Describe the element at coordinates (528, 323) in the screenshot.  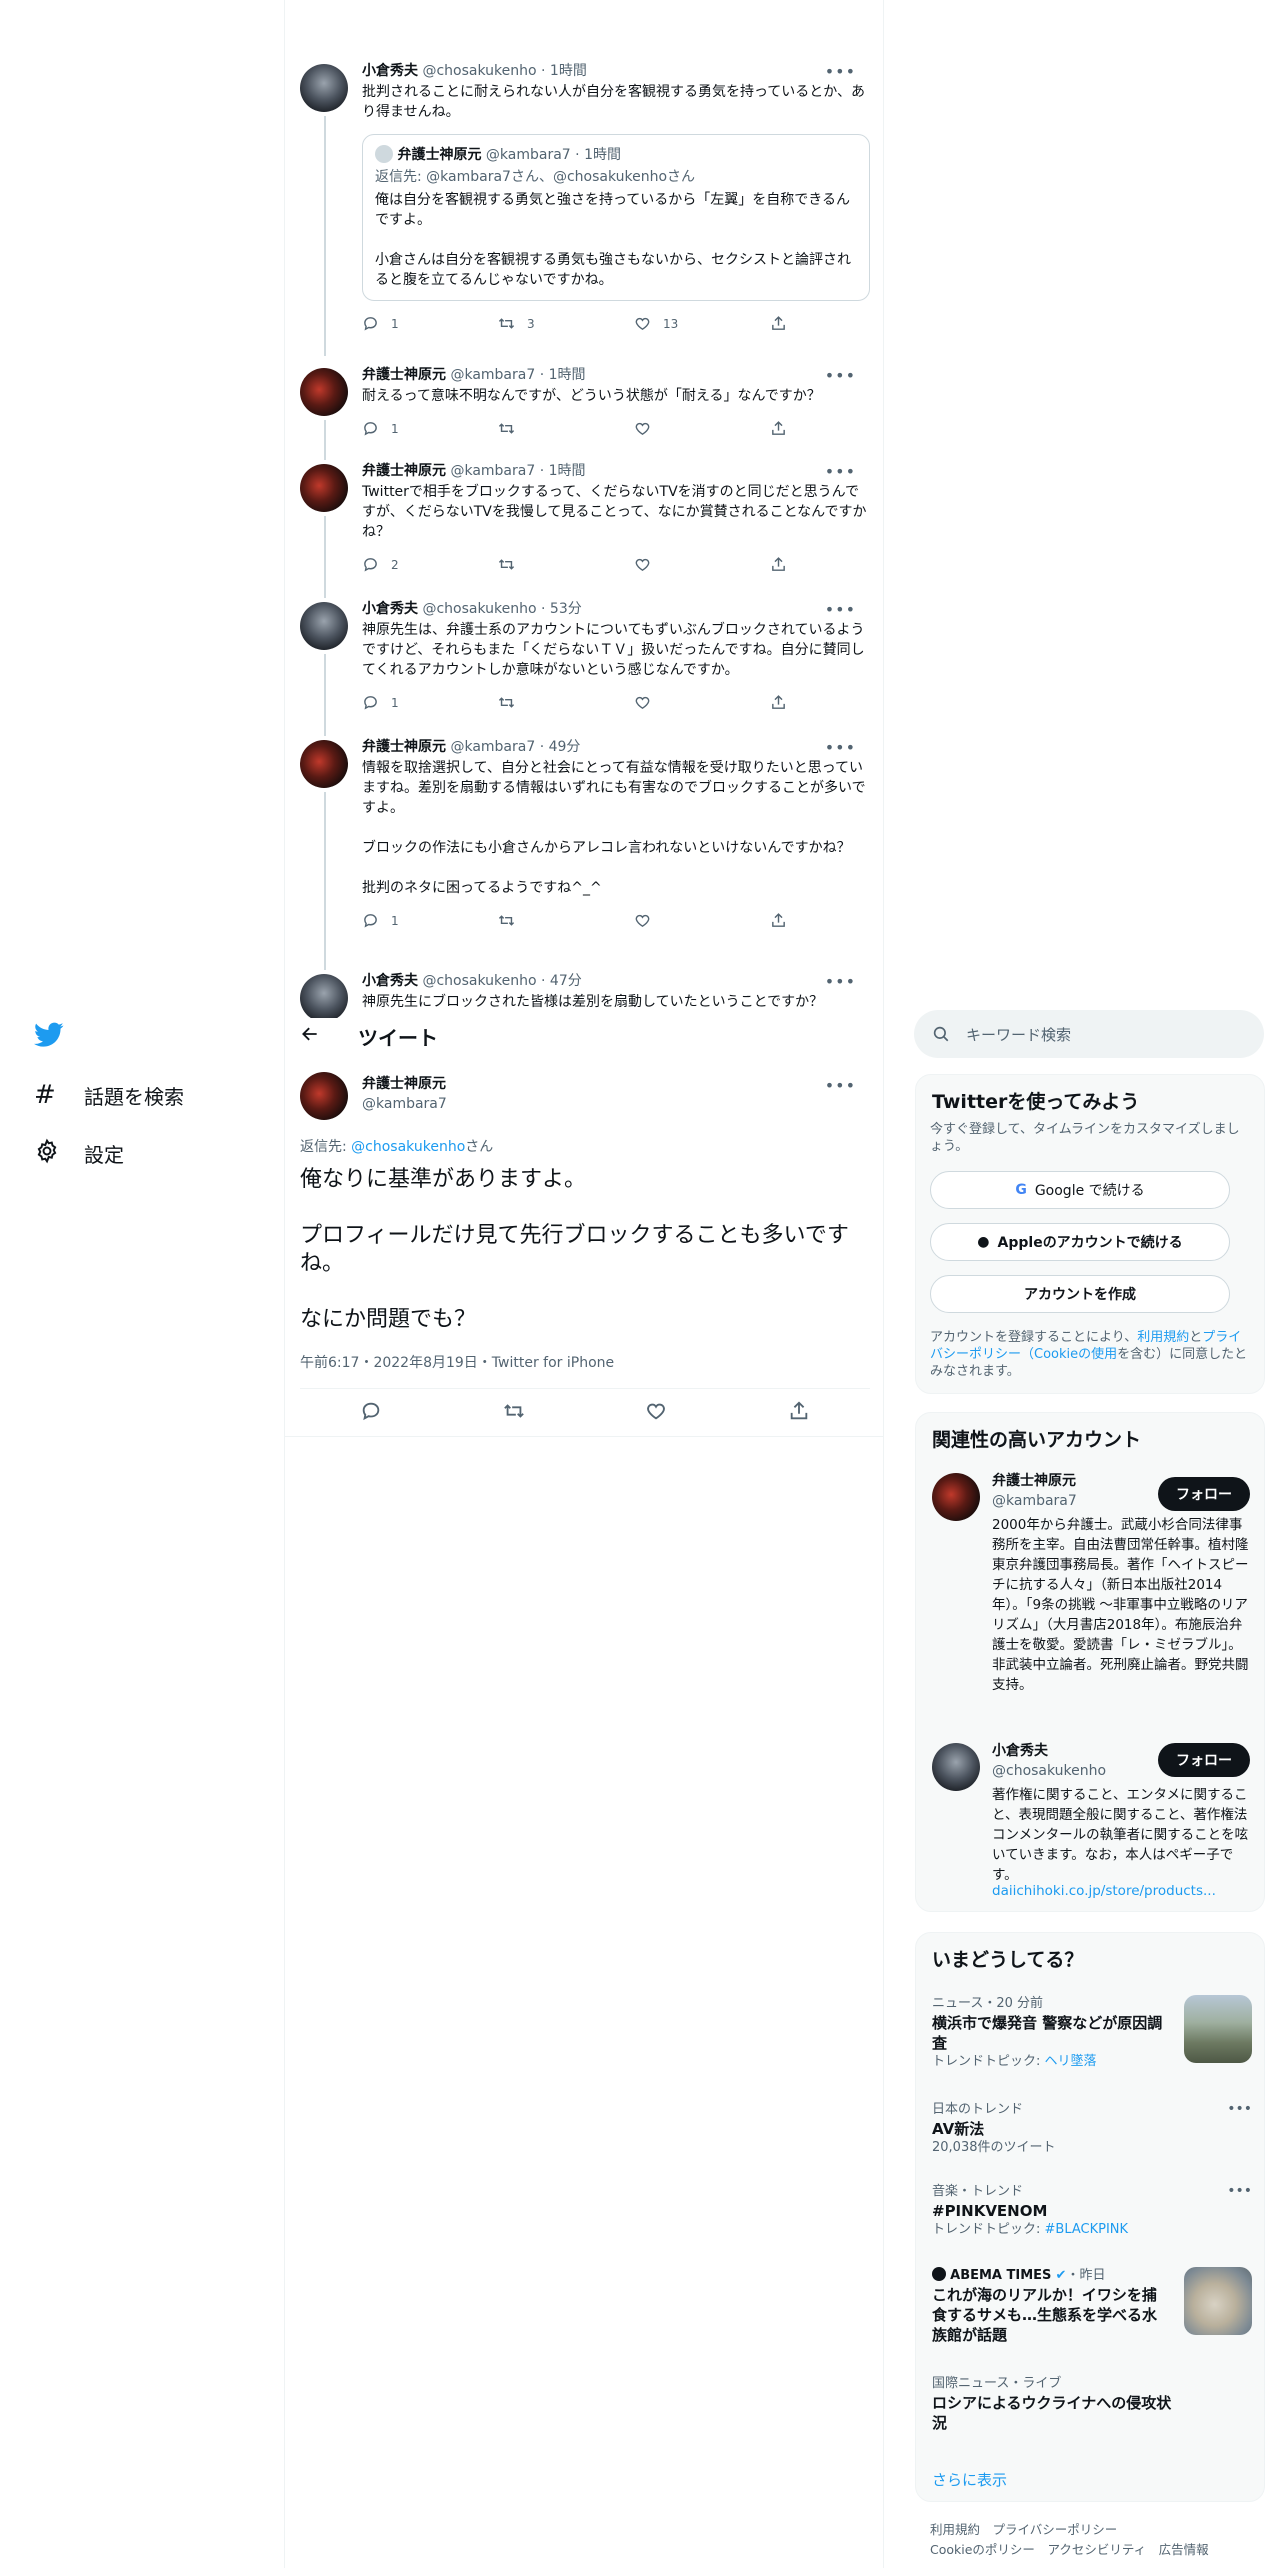
I see `retweet-button: 3` at that location.